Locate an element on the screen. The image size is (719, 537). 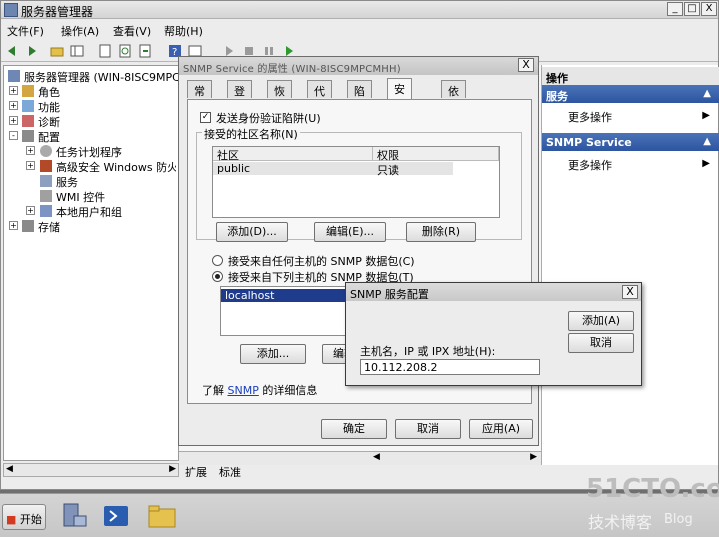
export-icon is located at coordinates (145, 51).